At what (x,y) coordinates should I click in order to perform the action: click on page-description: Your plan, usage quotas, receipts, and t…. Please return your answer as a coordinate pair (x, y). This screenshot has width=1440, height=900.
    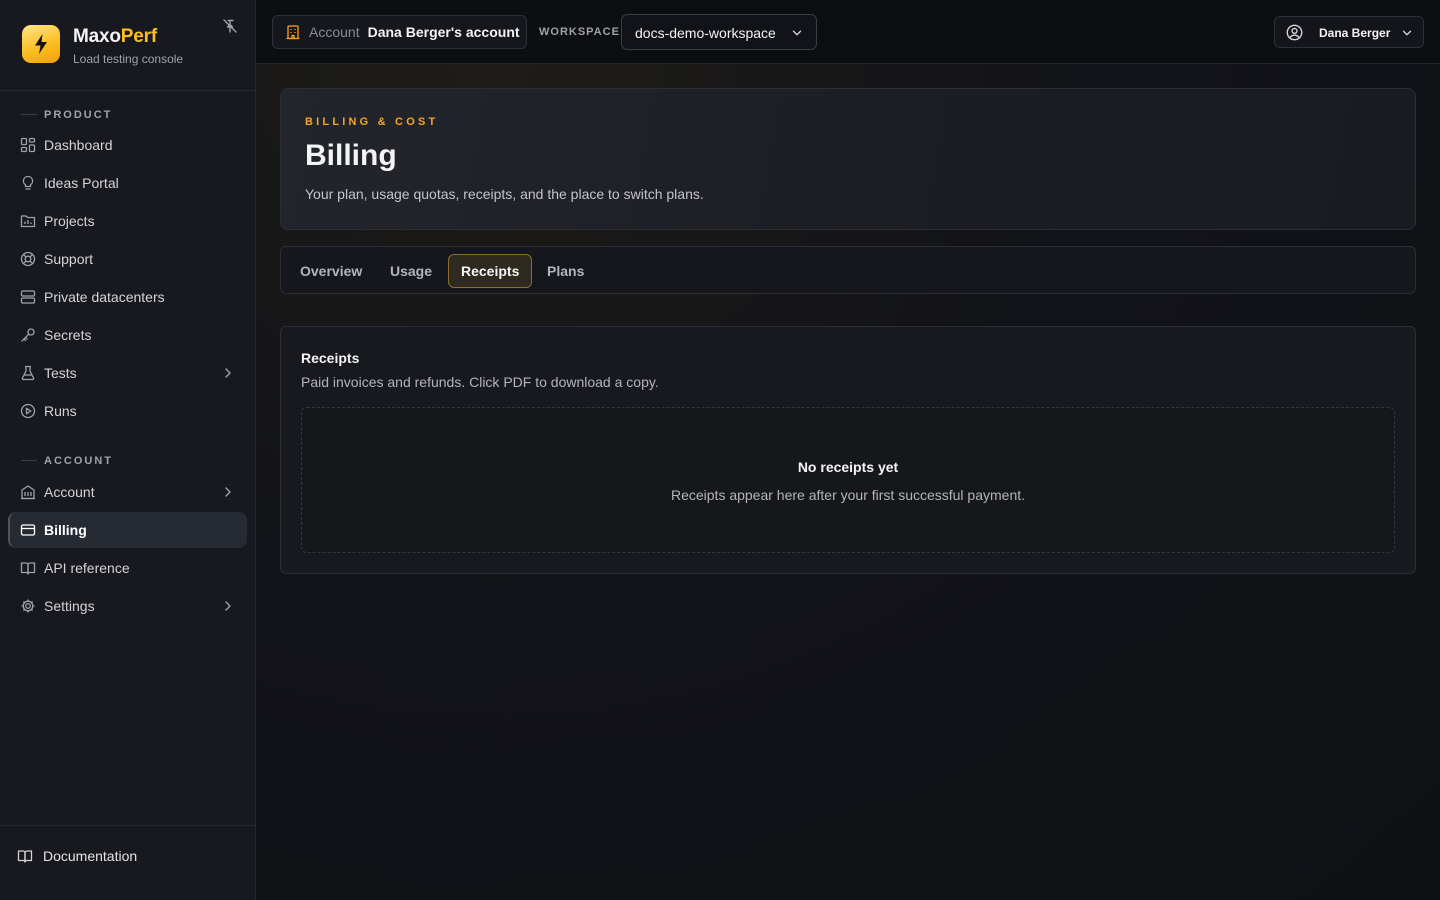
    Looking at the image, I should click on (504, 194).